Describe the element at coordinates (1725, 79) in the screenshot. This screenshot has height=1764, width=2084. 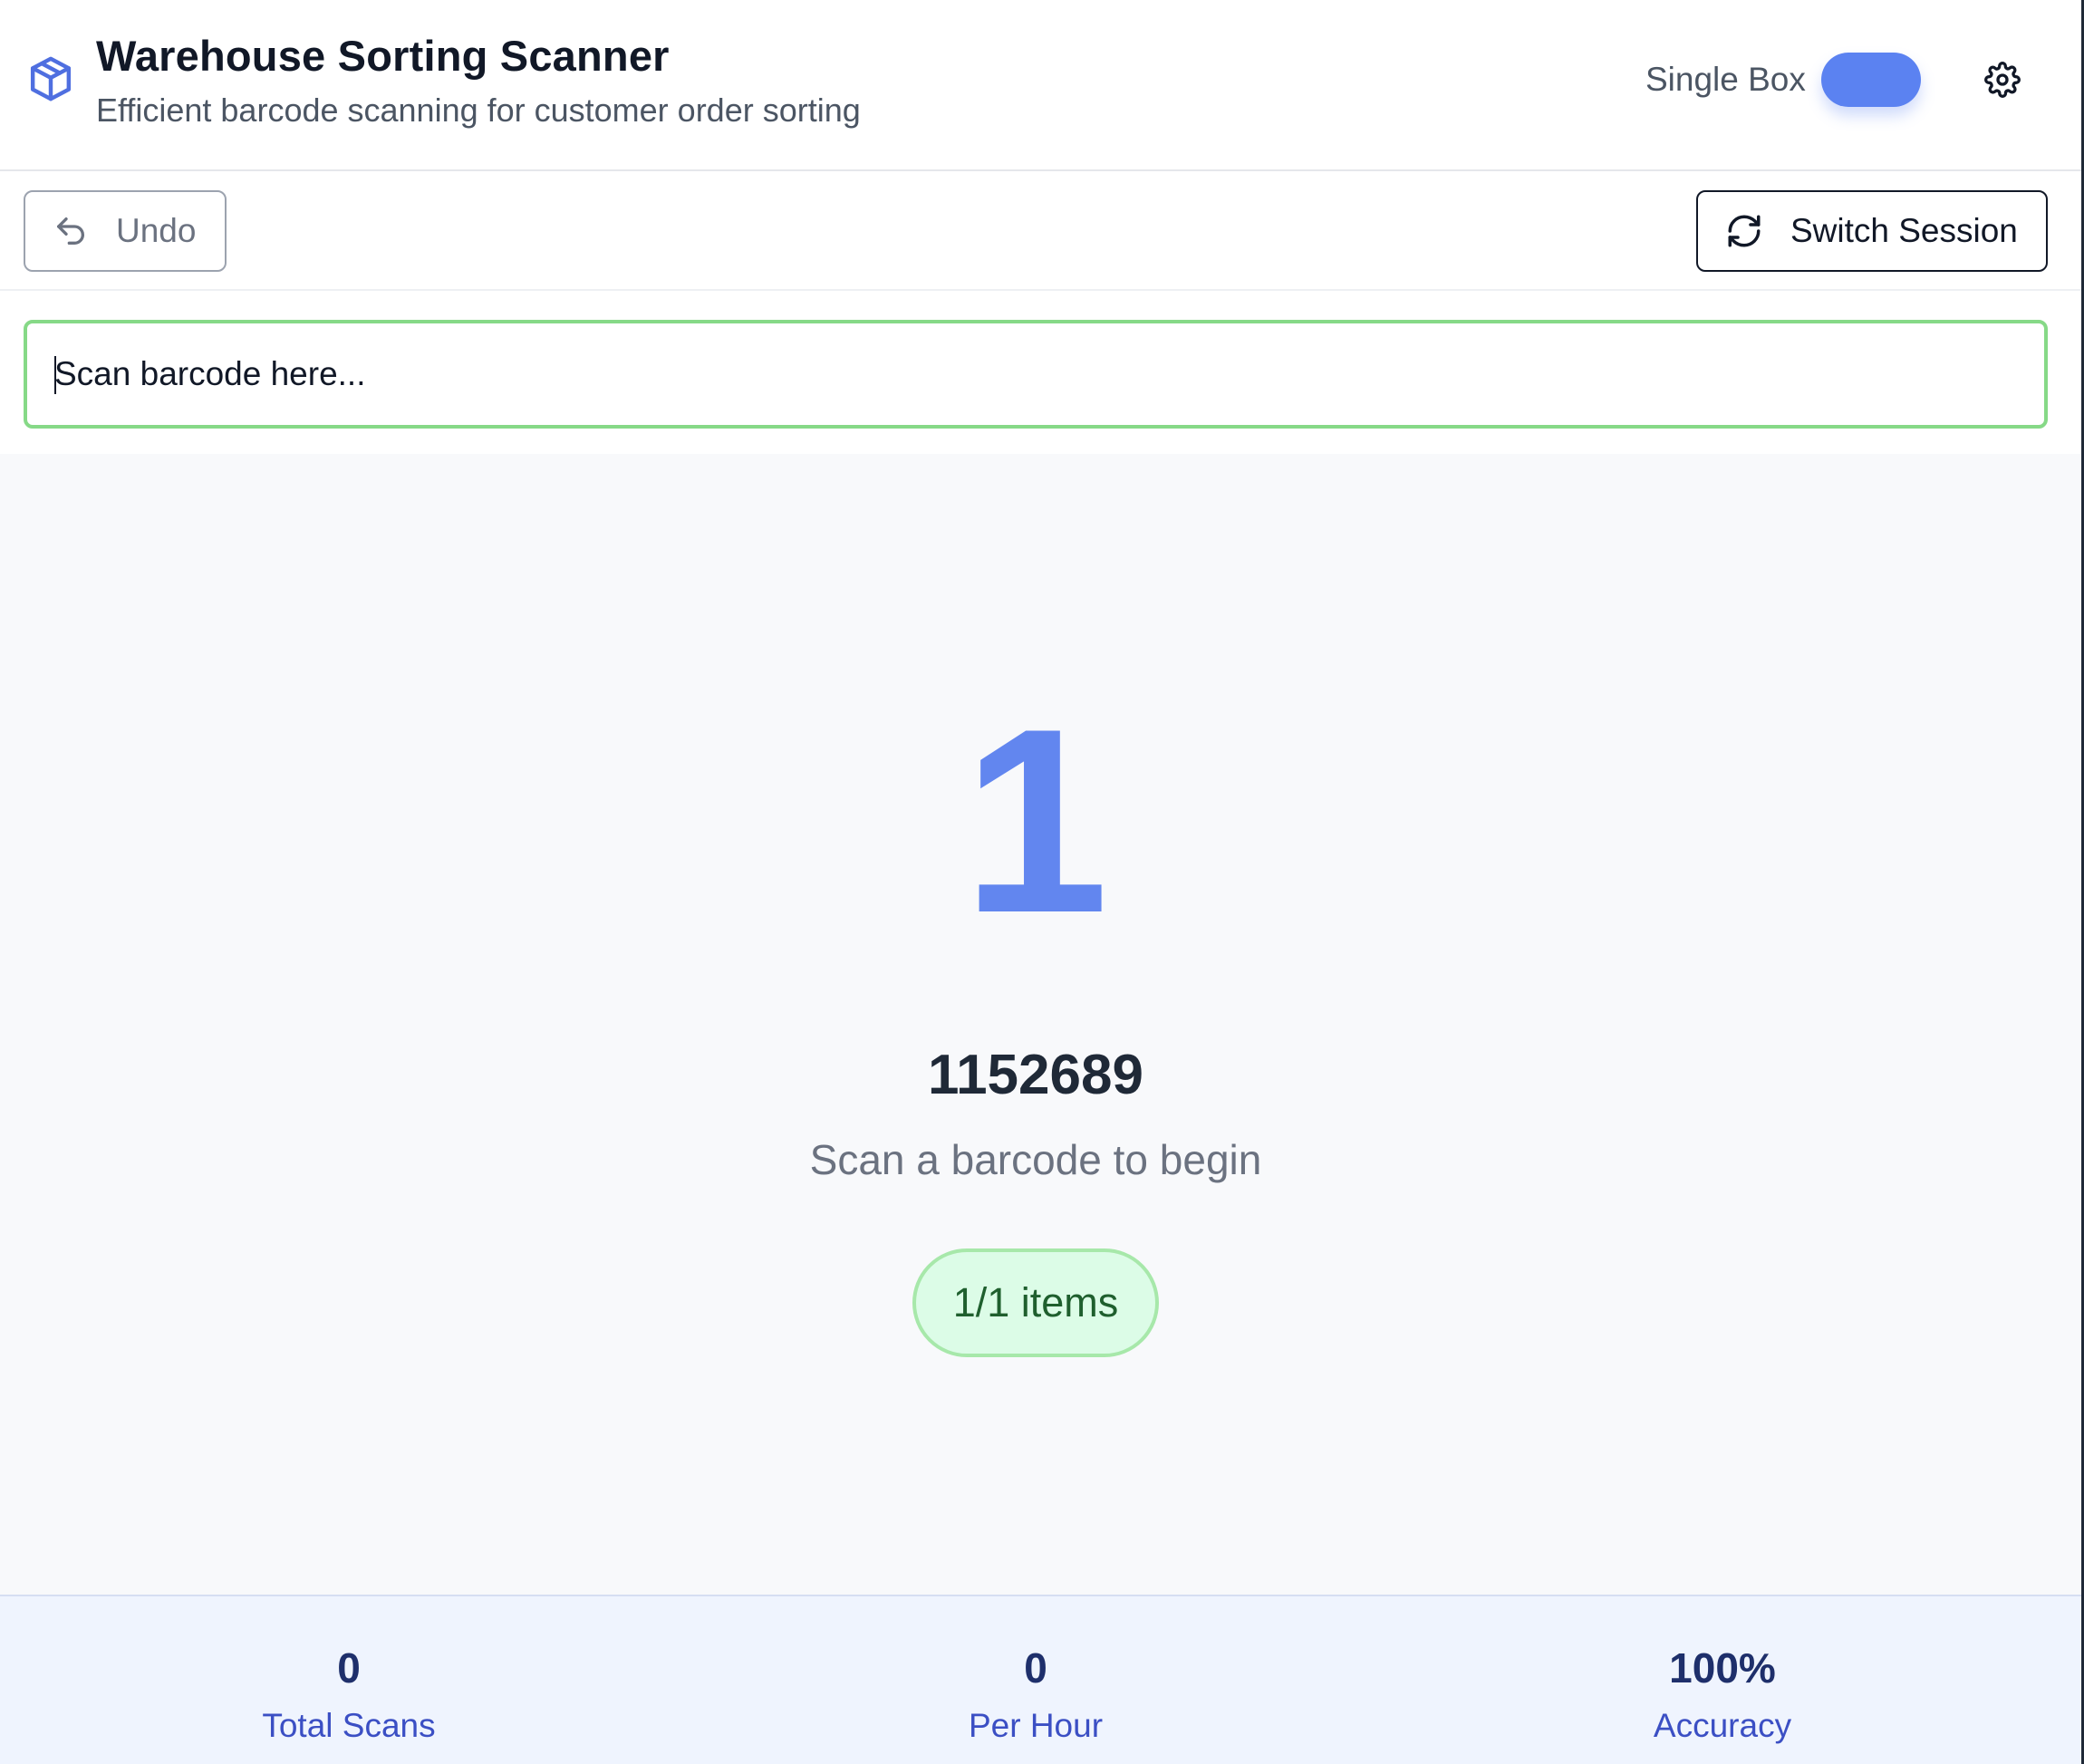
I see `mode-label: Single Box` at that location.